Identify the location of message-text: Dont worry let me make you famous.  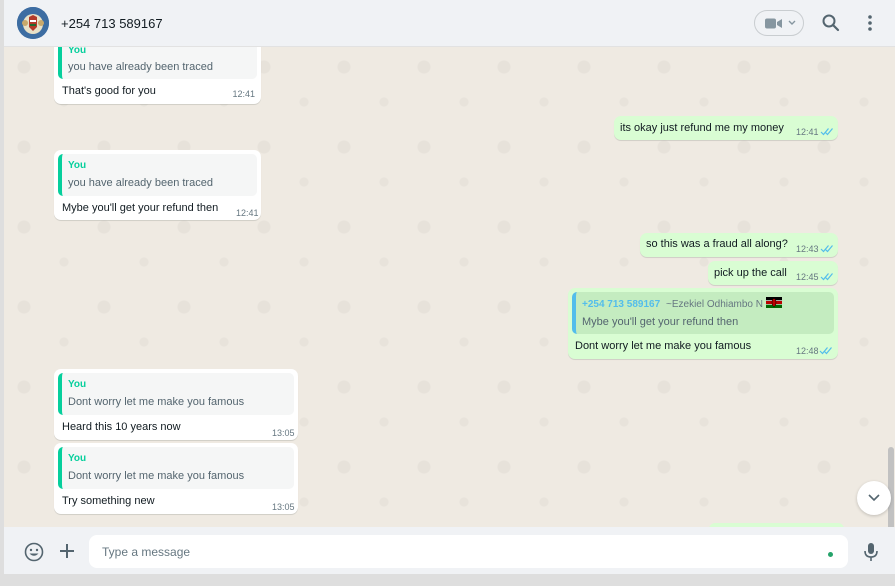
(663, 346).